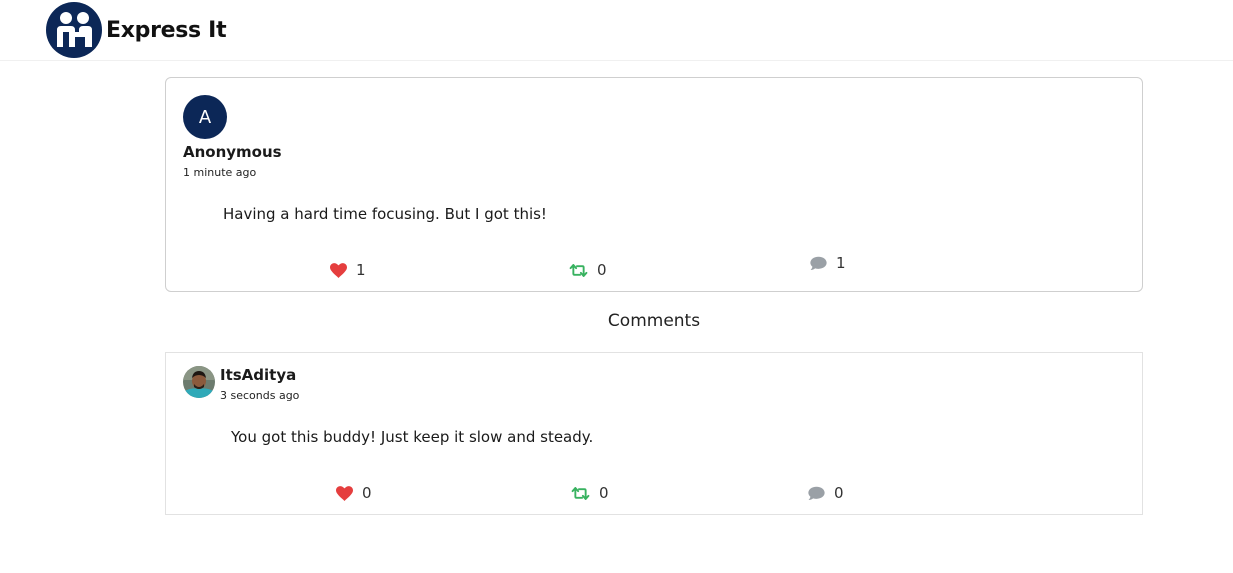  Describe the element at coordinates (220, 172) in the screenshot. I see `post-timestamp: 1 minute ago` at that location.